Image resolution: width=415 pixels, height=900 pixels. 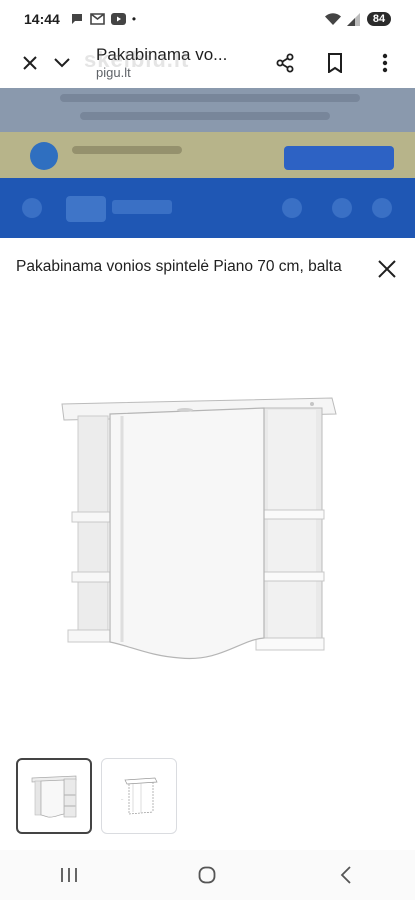 What do you see at coordinates (86, 209) in the screenshot?
I see `blurred-logo-icon` at bounding box center [86, 209].